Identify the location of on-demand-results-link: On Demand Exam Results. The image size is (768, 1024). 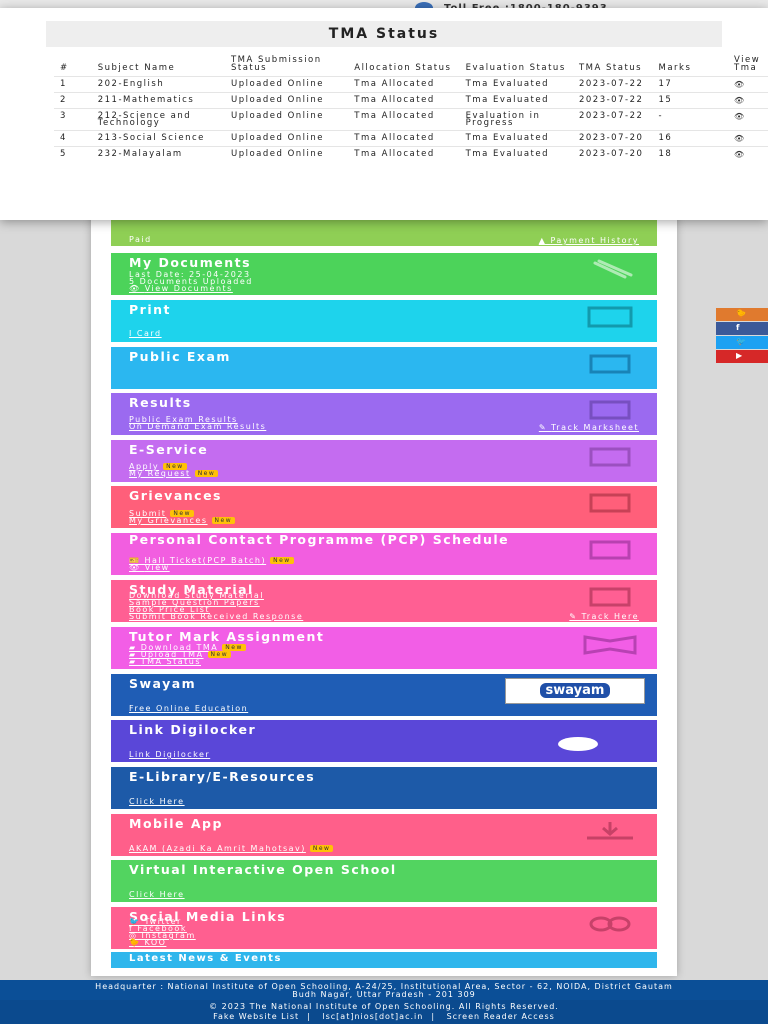
(197, 427).